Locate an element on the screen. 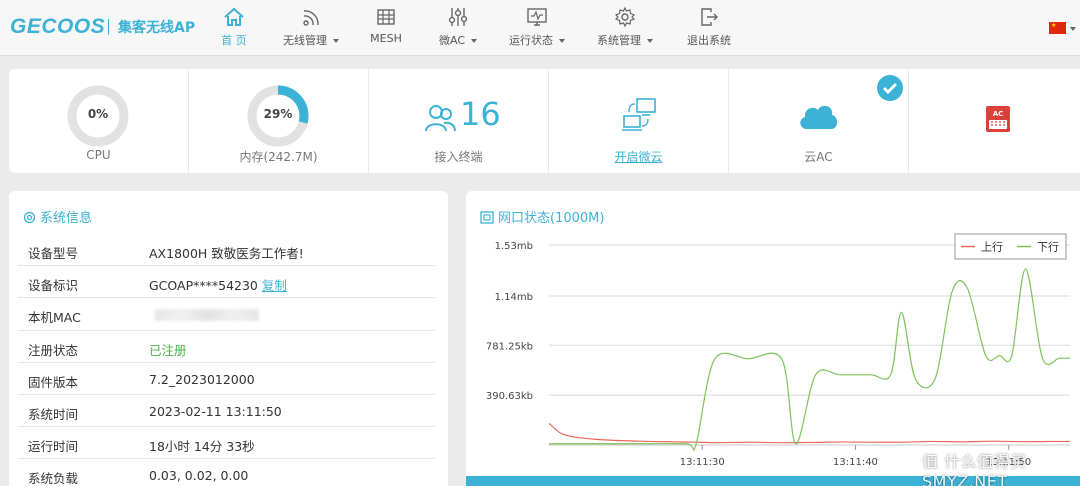 This screenshot has height=486, width=1080. info-row-firmware: 固件版本 7.2_2023012000 is located at coordinates (226, 379).